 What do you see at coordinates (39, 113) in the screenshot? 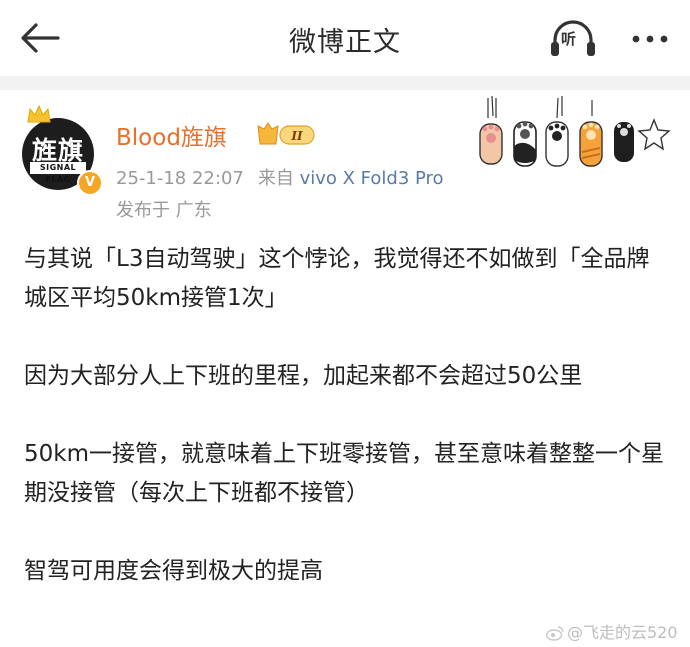
I see `crown-icon` at bounding box center [39, 113].